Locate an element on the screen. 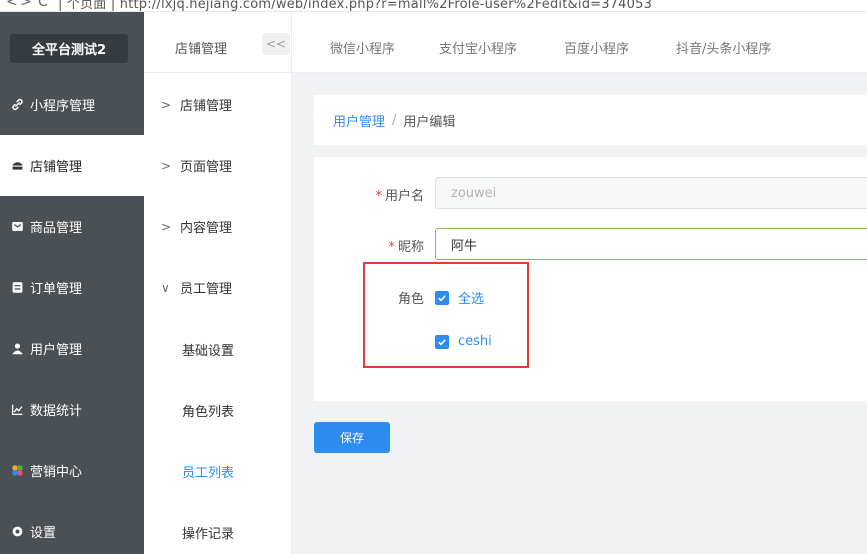 The width and height of the screenshot is (867, 554). sidebar-item-users: 用户管理 is located at coordinates (72, 348).